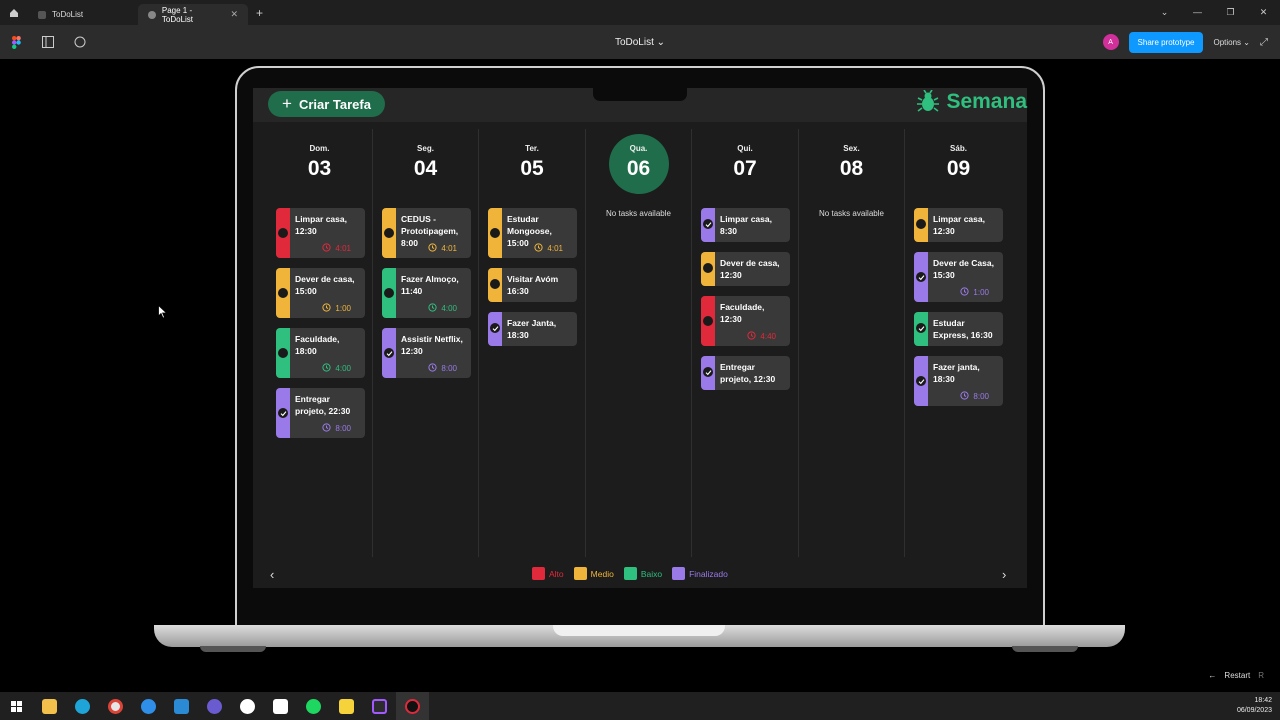 This screenshot has height=720, width=1280. I want to click on edge-icon, so click(82, 706).